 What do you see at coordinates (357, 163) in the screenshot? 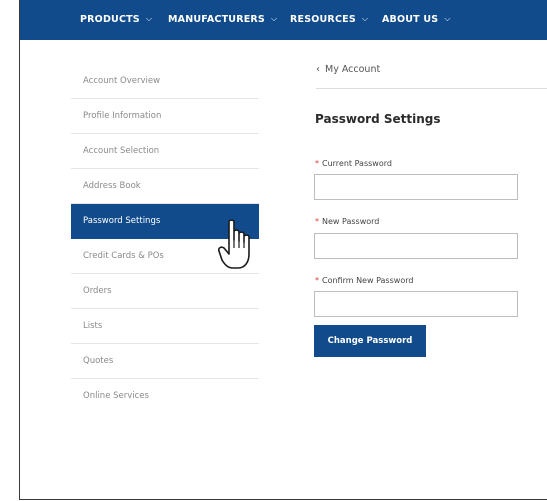
I see `field-label-text: Current Password` at bounding box center [357, 163].